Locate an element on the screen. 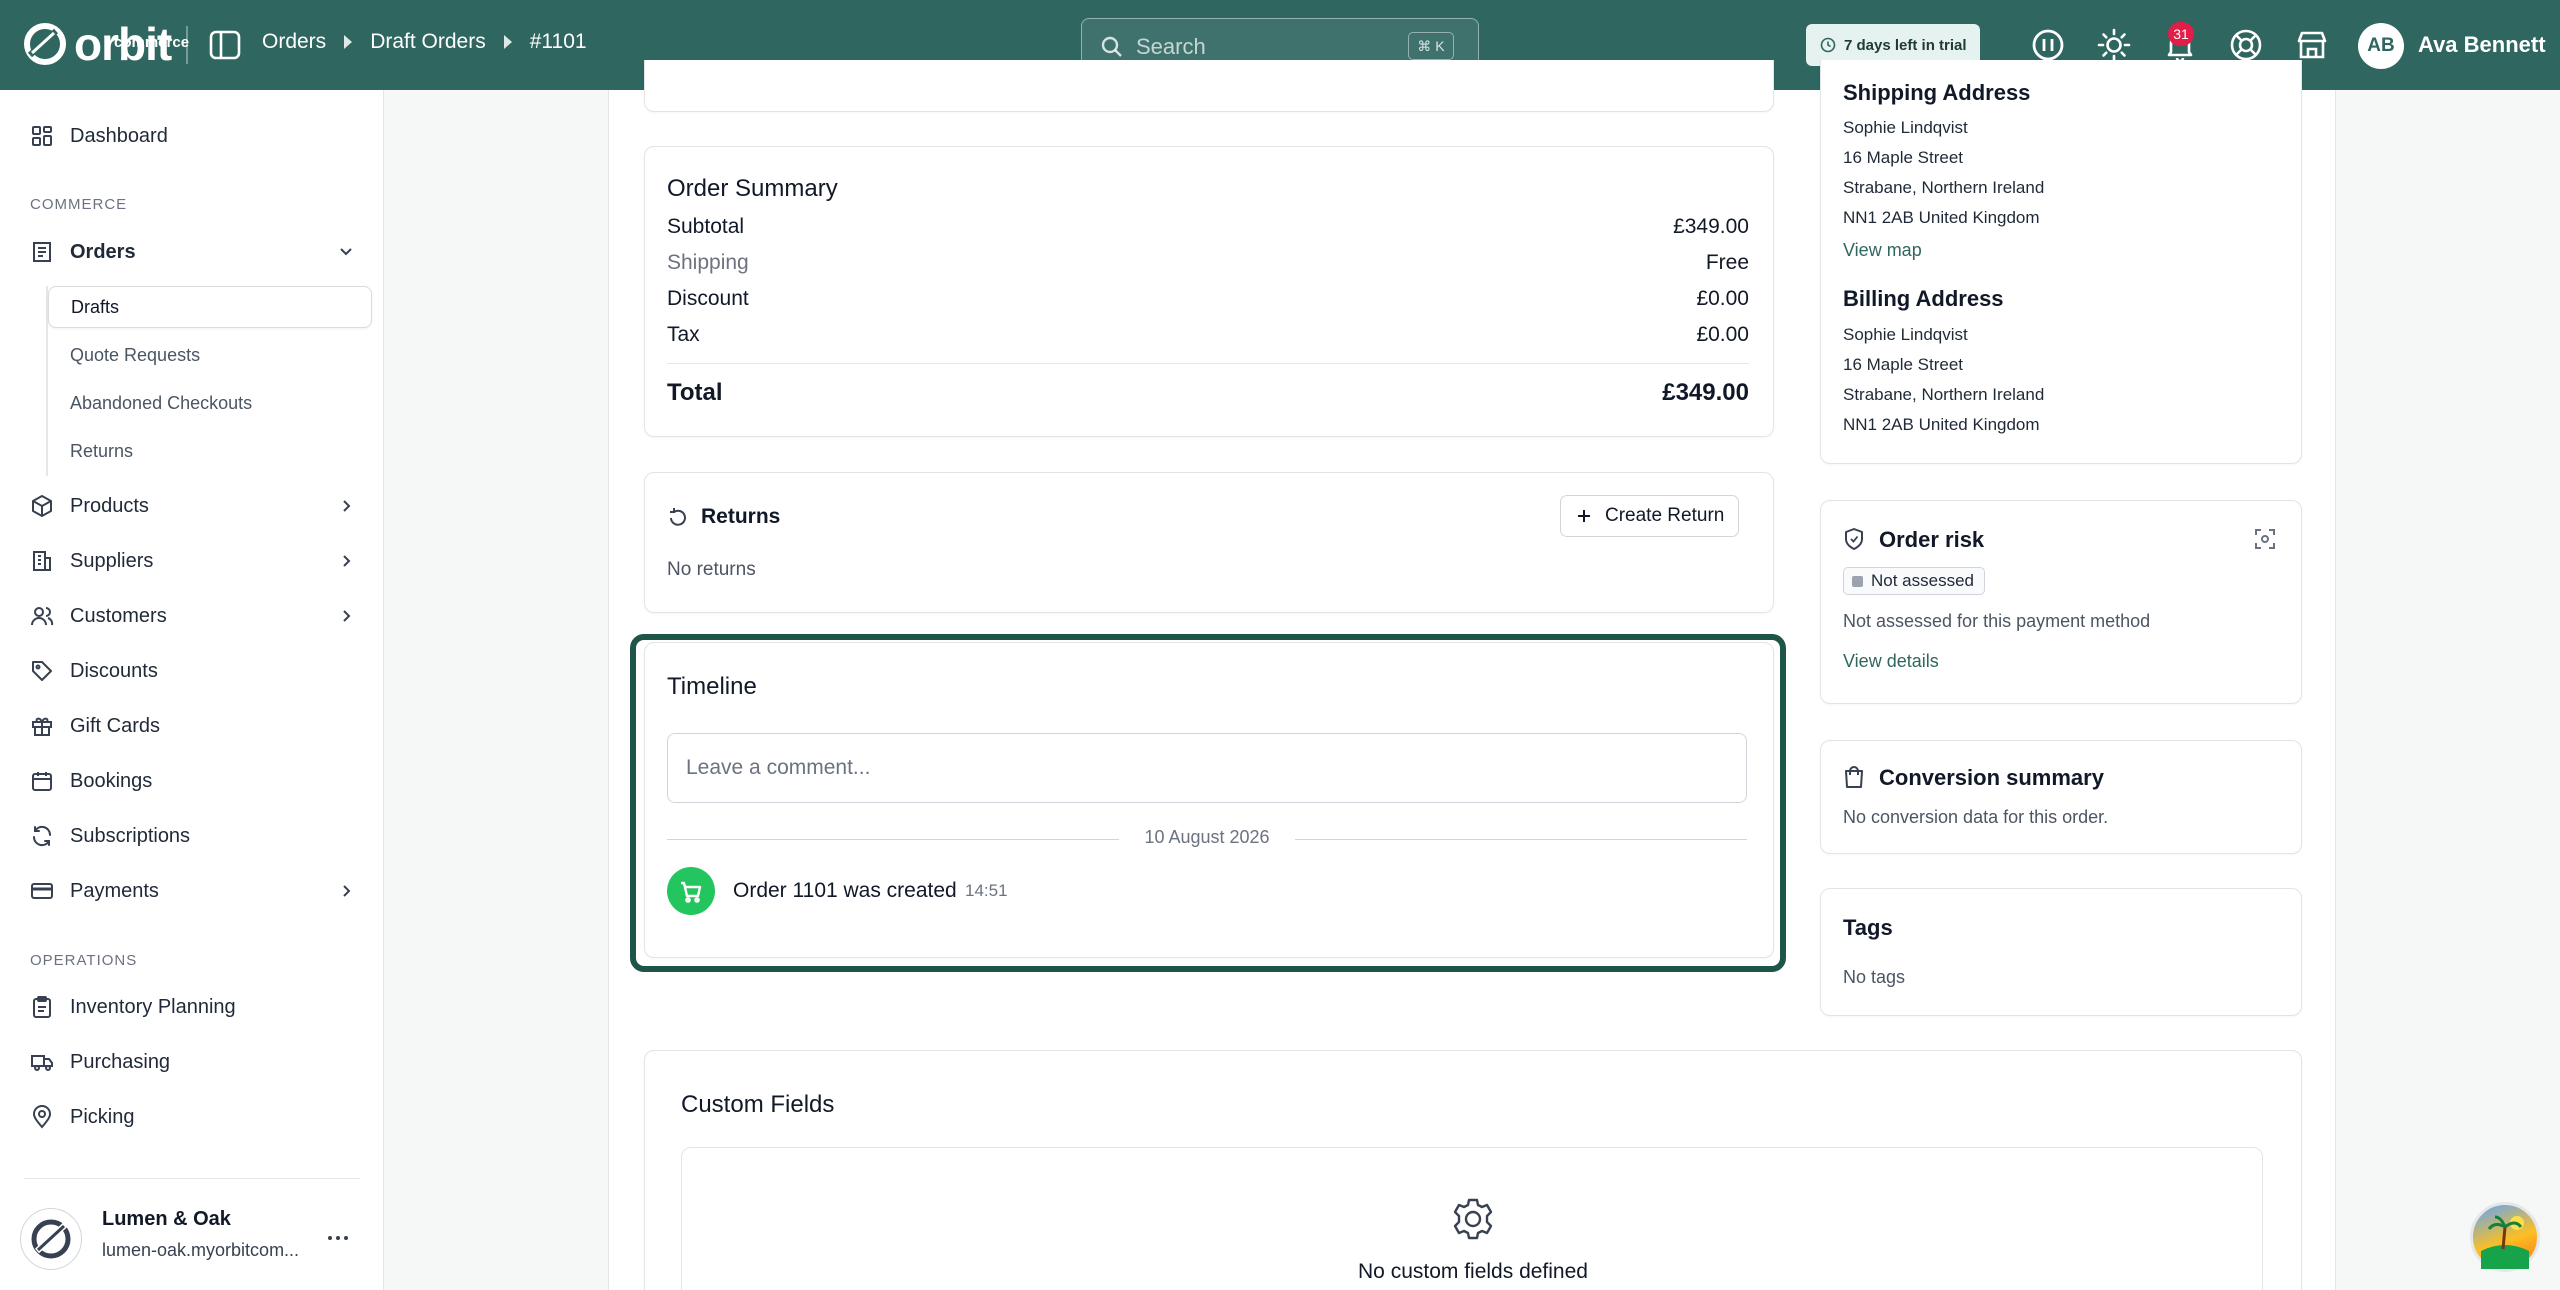  clipboard-icon is located at coordinates (42, 1007).